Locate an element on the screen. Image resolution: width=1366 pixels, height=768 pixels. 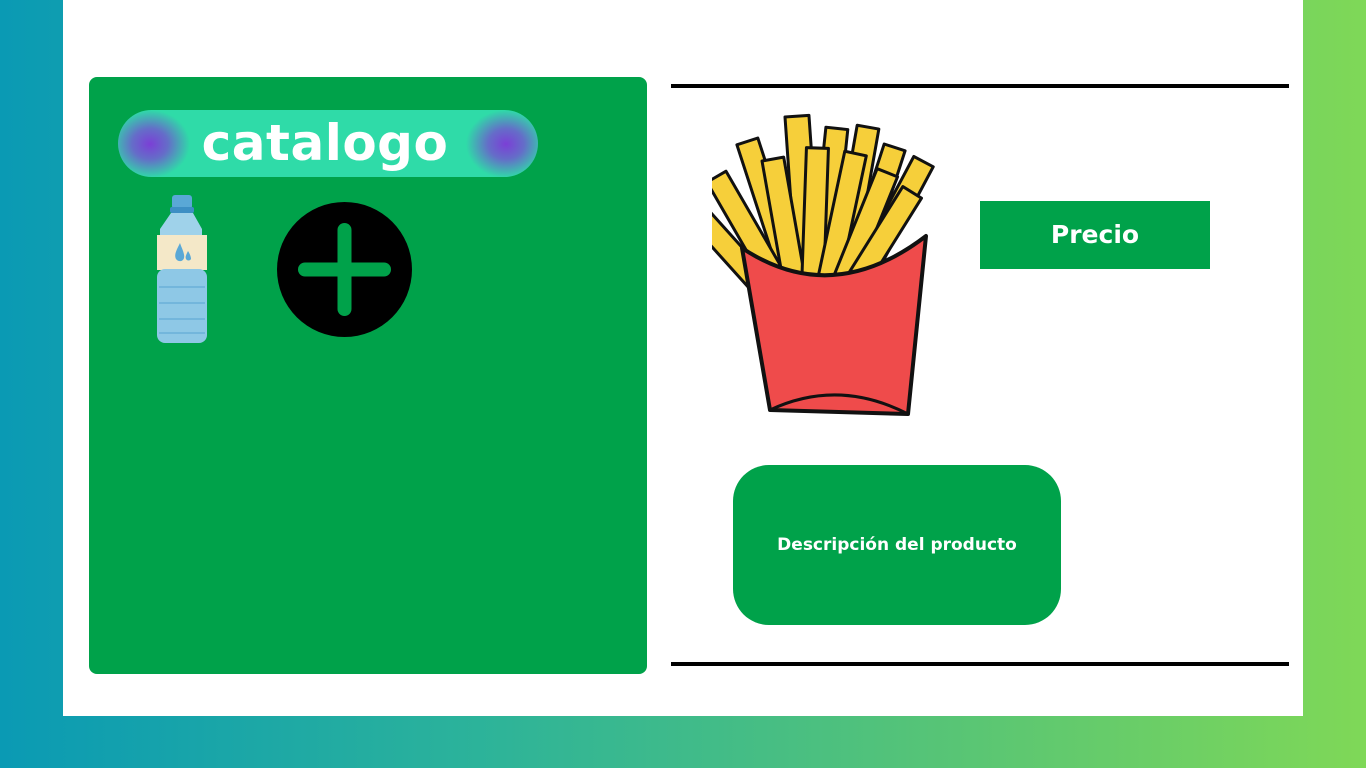
price-label: Precio is located at coordinates (1095, 235).